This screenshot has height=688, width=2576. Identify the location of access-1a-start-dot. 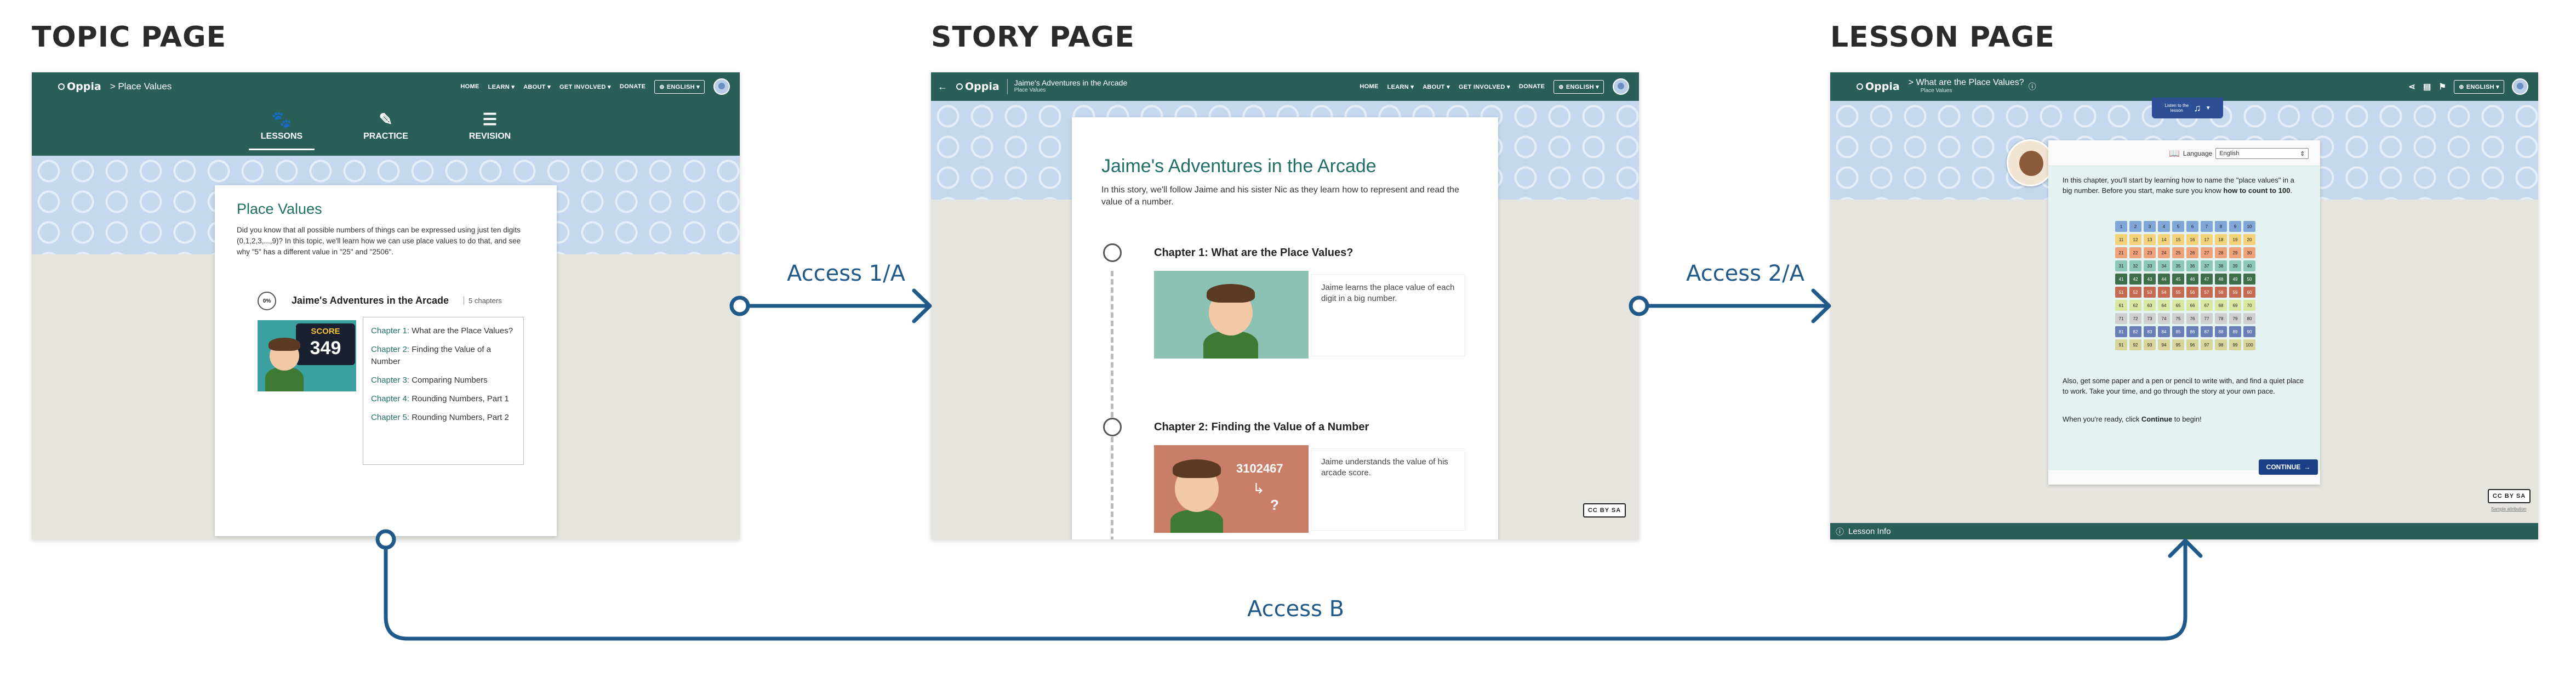
(739, 306).